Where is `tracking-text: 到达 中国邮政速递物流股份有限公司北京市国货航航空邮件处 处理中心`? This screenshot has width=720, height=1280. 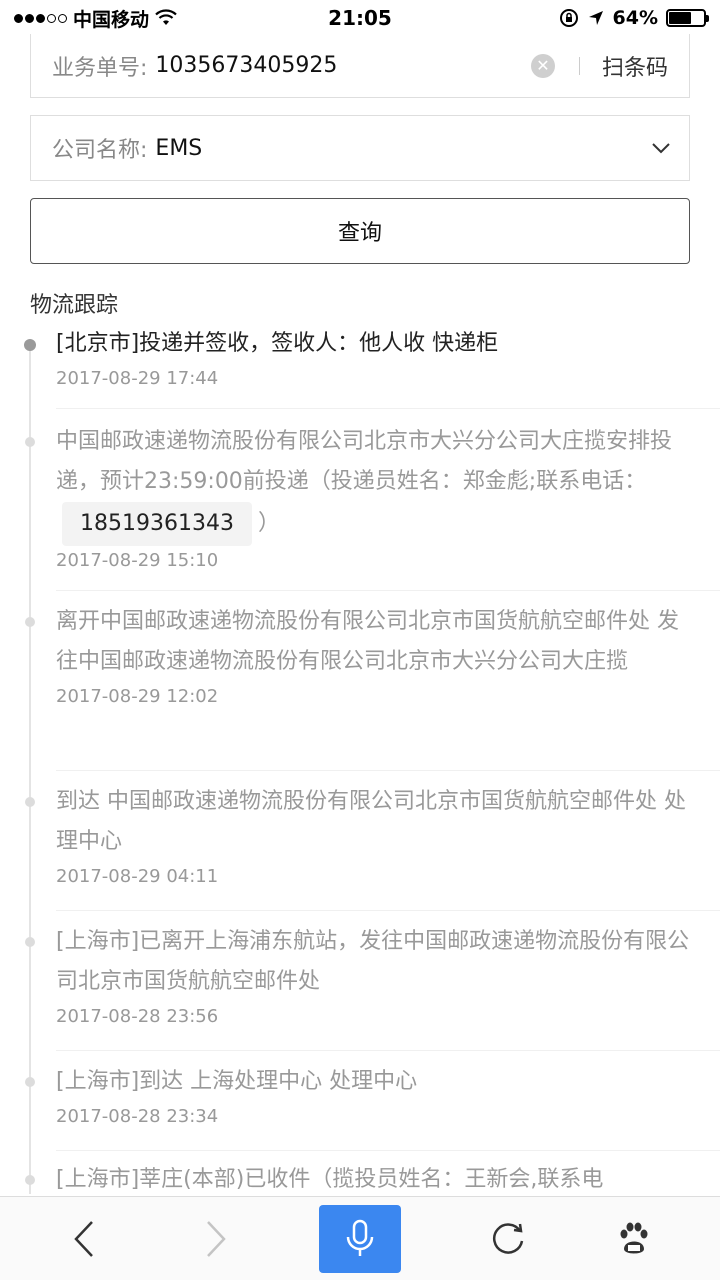
tracking-text: 到达 中国邮政速递物流股份有限公司北京市国货航航空邮件处 处理中心 is located at coordinates (371, 821).